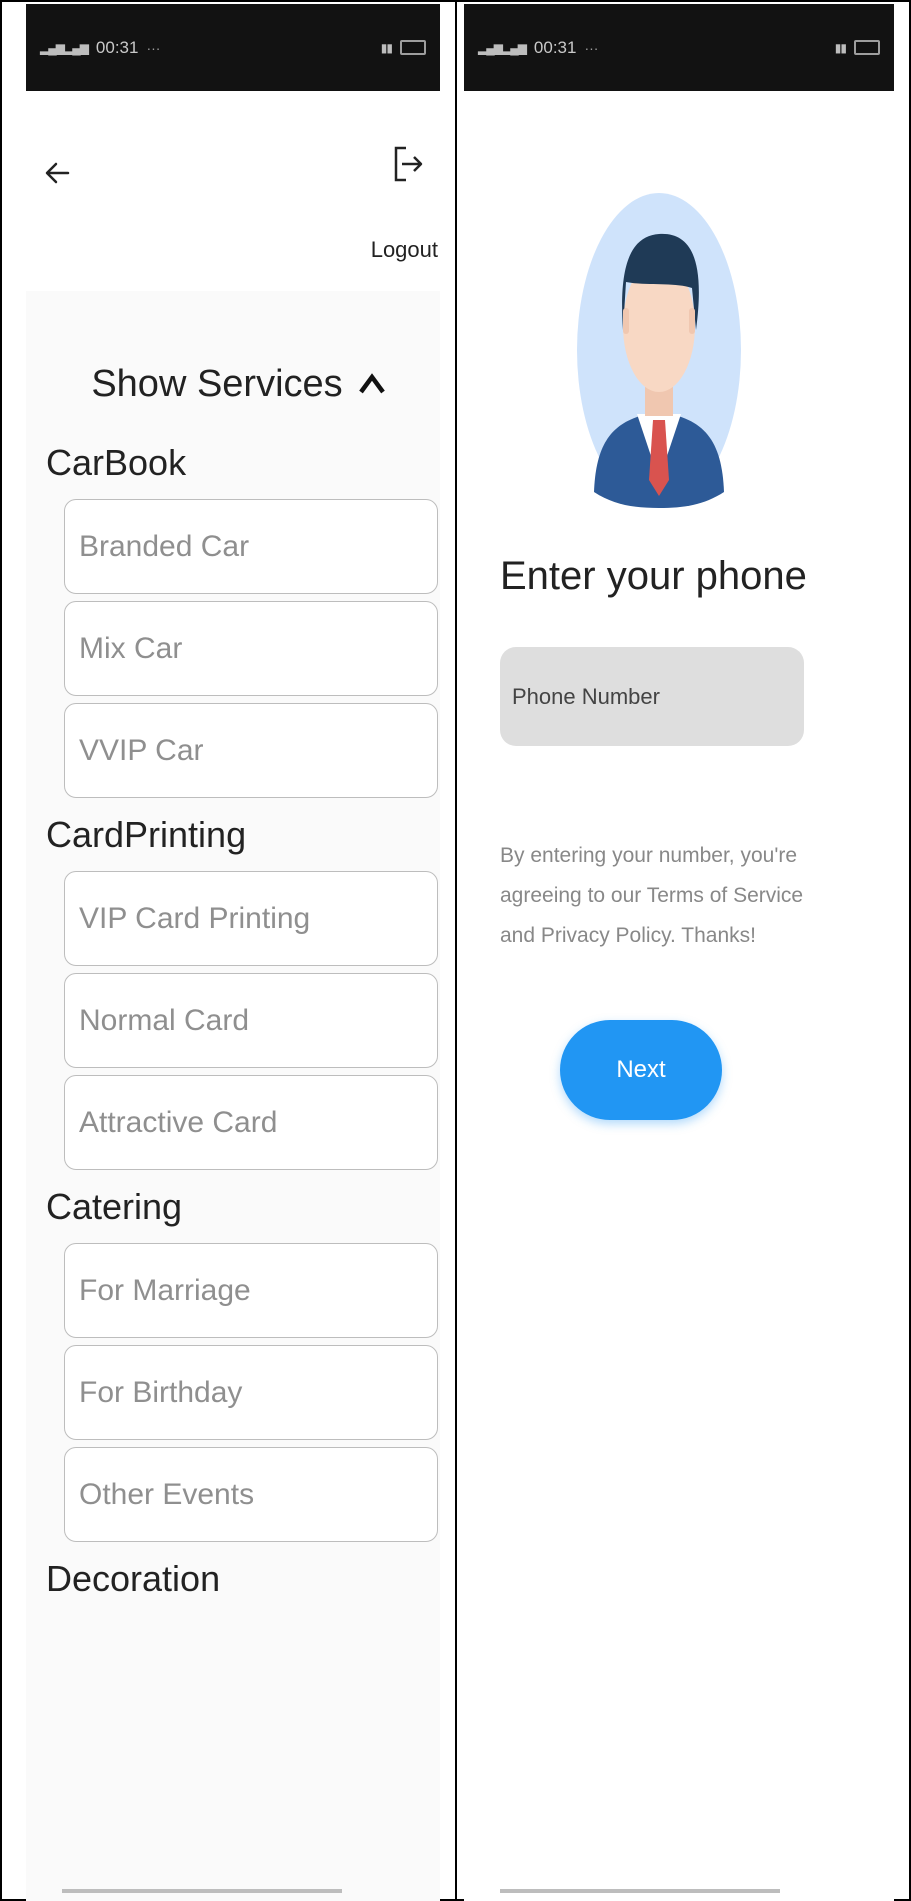 The image size is (911, 1901). Describe the element at coordinates (146, 834) in the screenshot. I see `section-title-cardprinting: CardPrinting` at that location.